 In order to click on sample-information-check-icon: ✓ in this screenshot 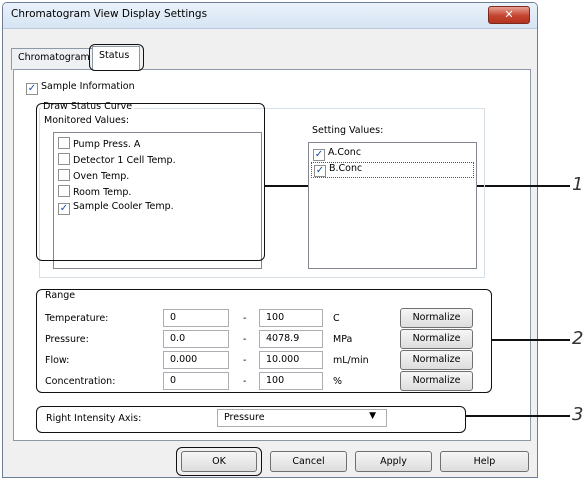, I will do `click(32, 89)`.